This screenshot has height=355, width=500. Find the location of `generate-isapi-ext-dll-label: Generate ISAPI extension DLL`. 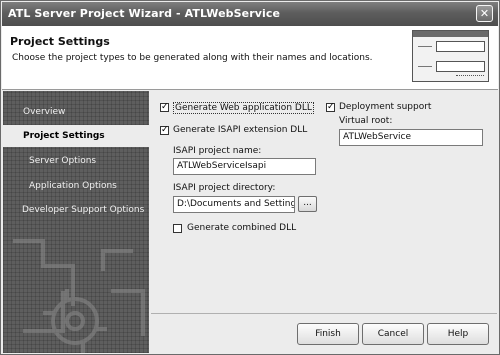

generate-isapi-ext-dll-label: Generate ISAPI extension DLL is located at coordinates (240, 130).